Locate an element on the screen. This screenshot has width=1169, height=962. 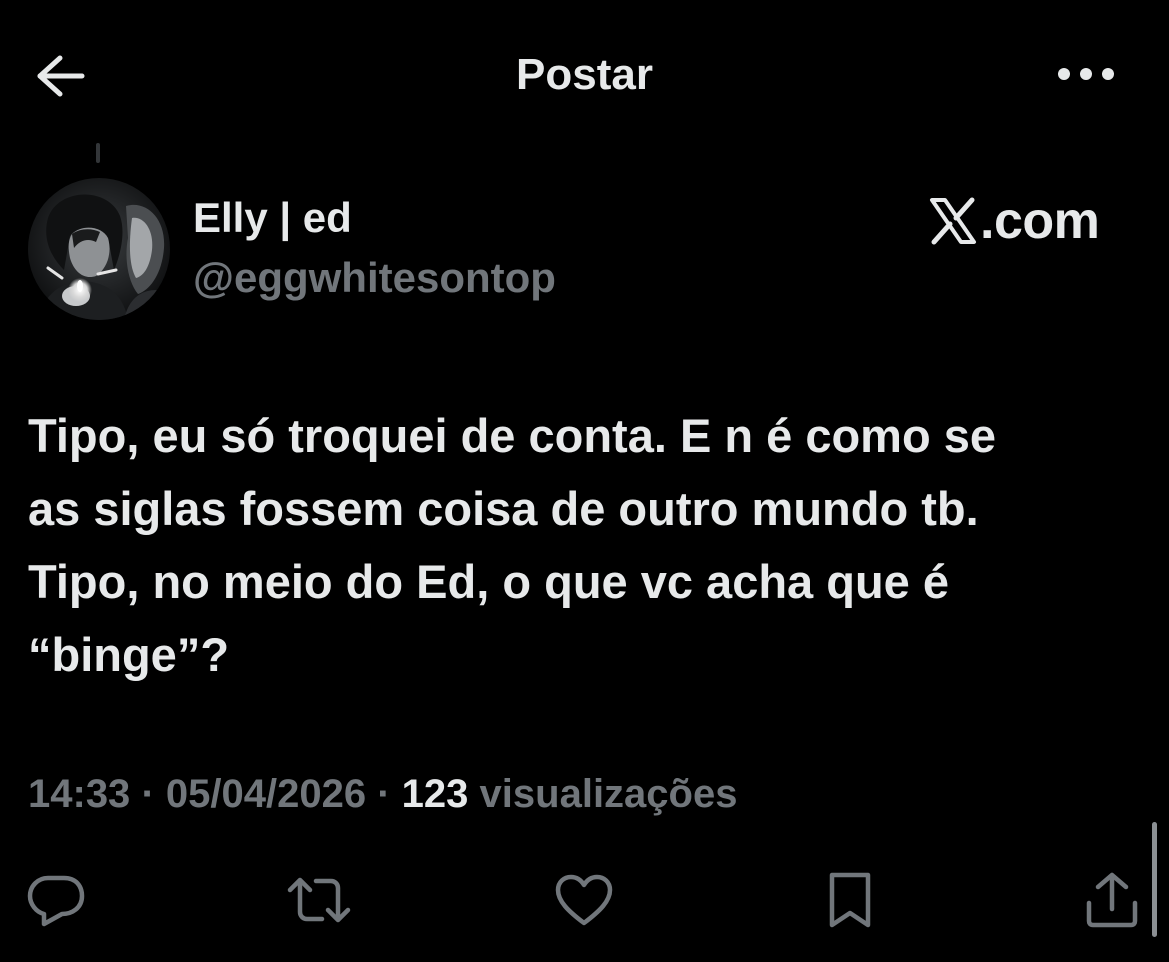
arrow-left-icon is located at coordinates (60, 76).